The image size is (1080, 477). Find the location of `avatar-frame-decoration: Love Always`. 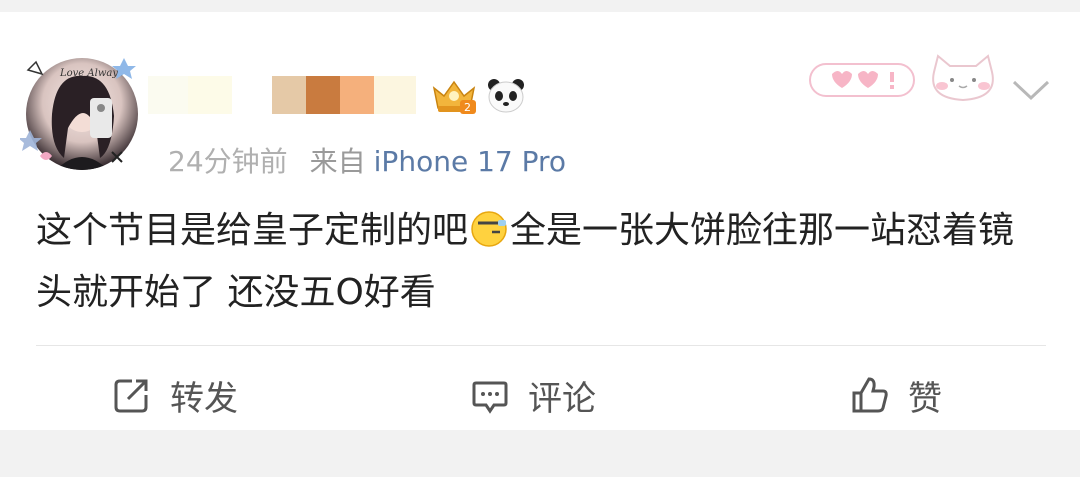

avatar-frame-decoration: Love Always is located at coordinates (78, 110).